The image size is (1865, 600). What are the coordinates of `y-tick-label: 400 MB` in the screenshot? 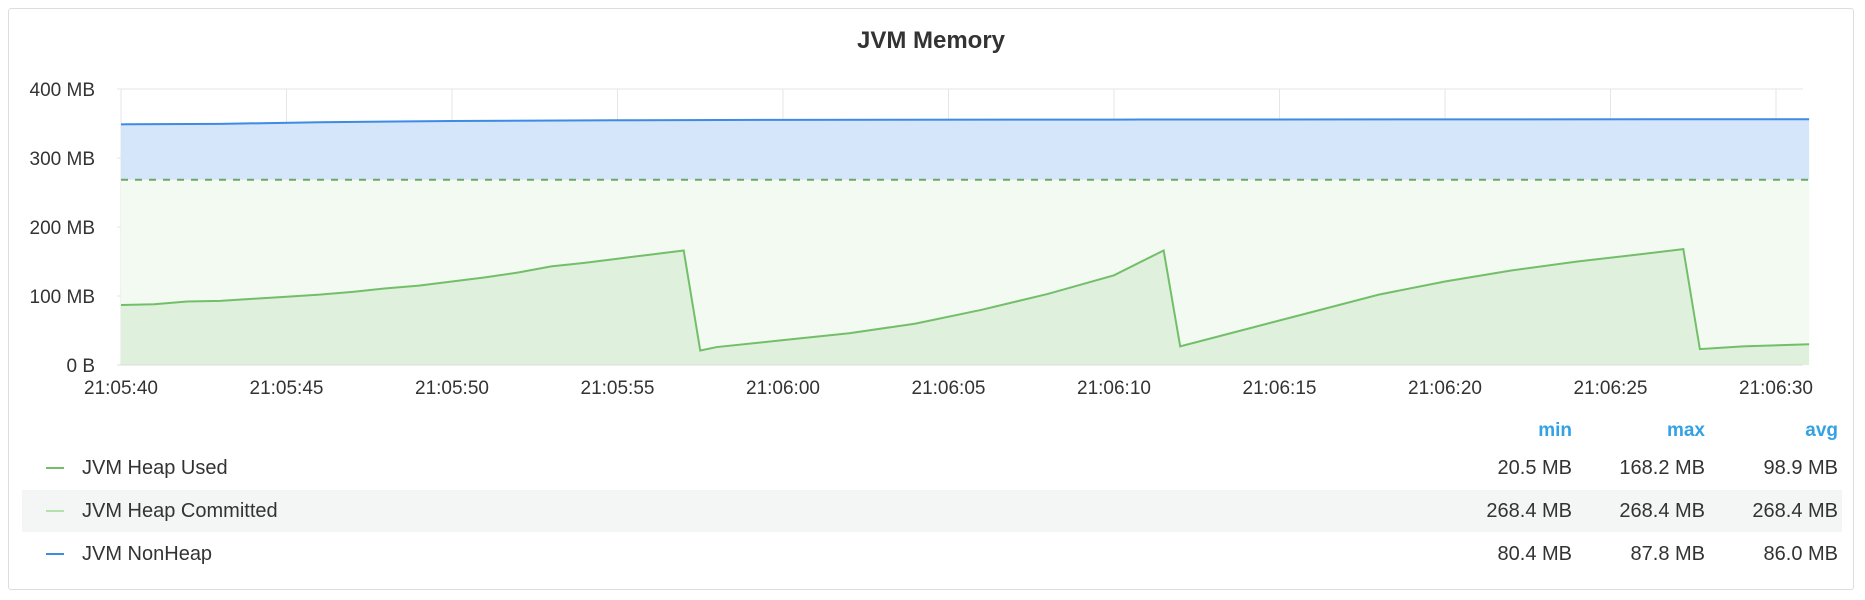 It's located at (62, 90).